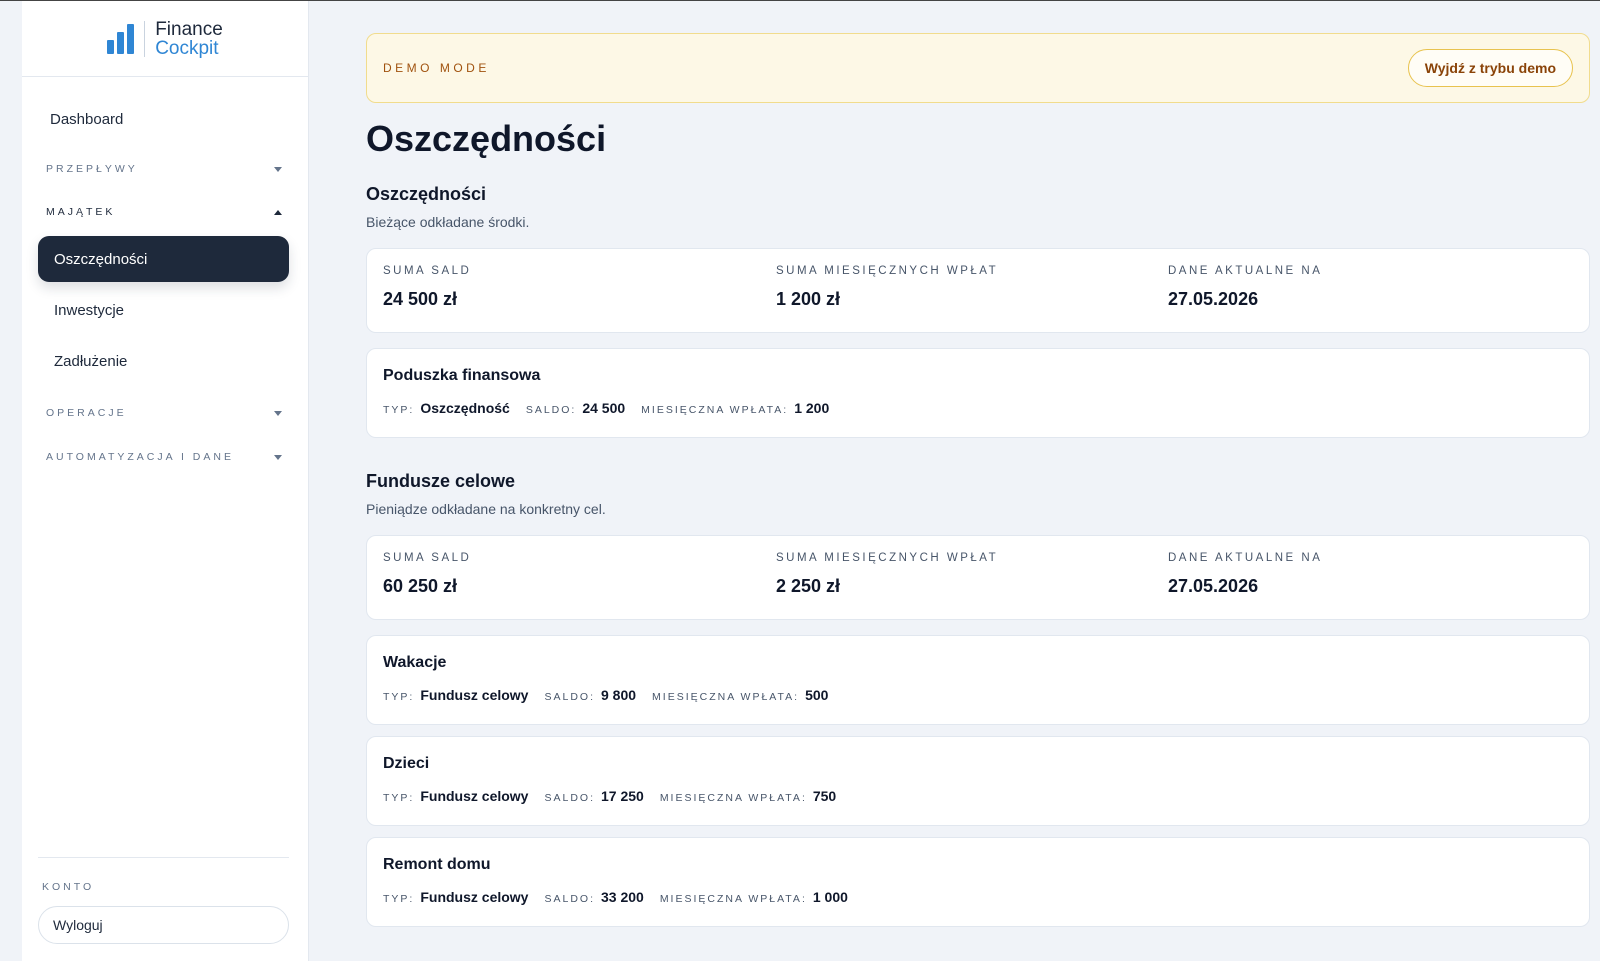 Image resolution: width=1600 pixels, height=961 pixels. What do you see at coordinates (812, 408) in the screenshot?
I see `meta-value: 1 200` at bounding box center [812, 408].